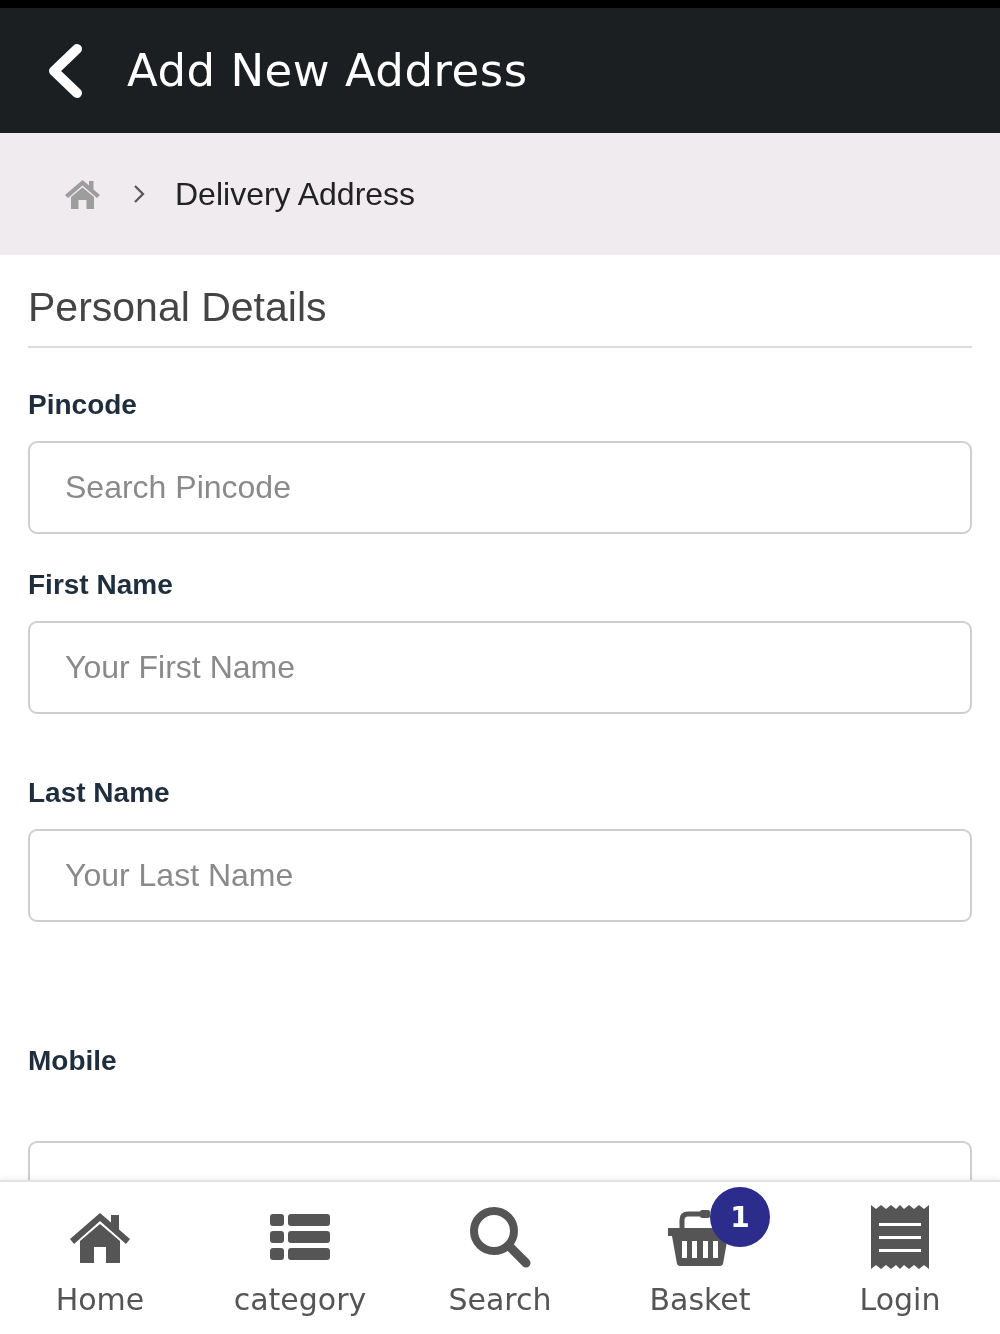  Describe the element at coordinates (82, 405) in the screenshot. I see `field-label: Pincode` at that location.